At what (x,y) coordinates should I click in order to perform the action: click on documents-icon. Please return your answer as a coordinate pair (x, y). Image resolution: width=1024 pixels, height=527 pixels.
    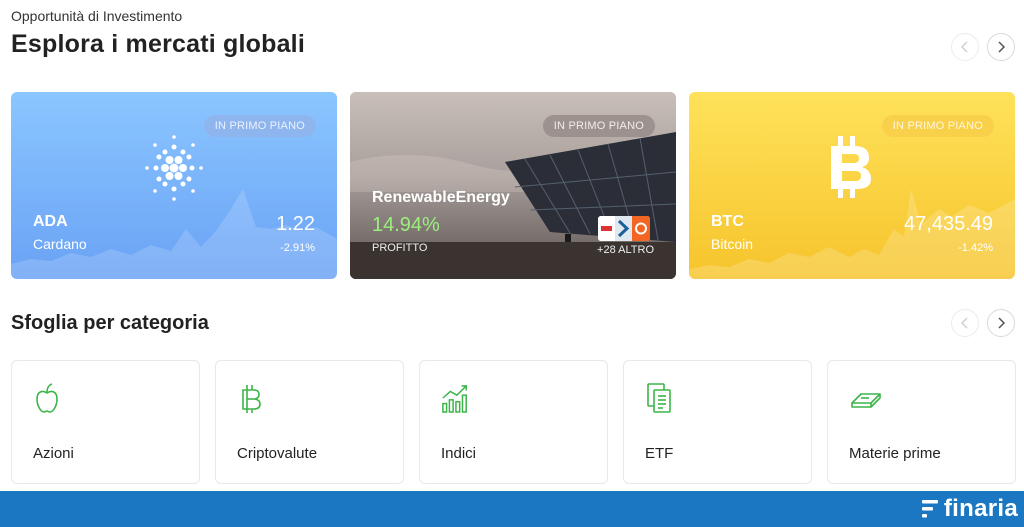
    Looking at the image, I should click on (659, 398).